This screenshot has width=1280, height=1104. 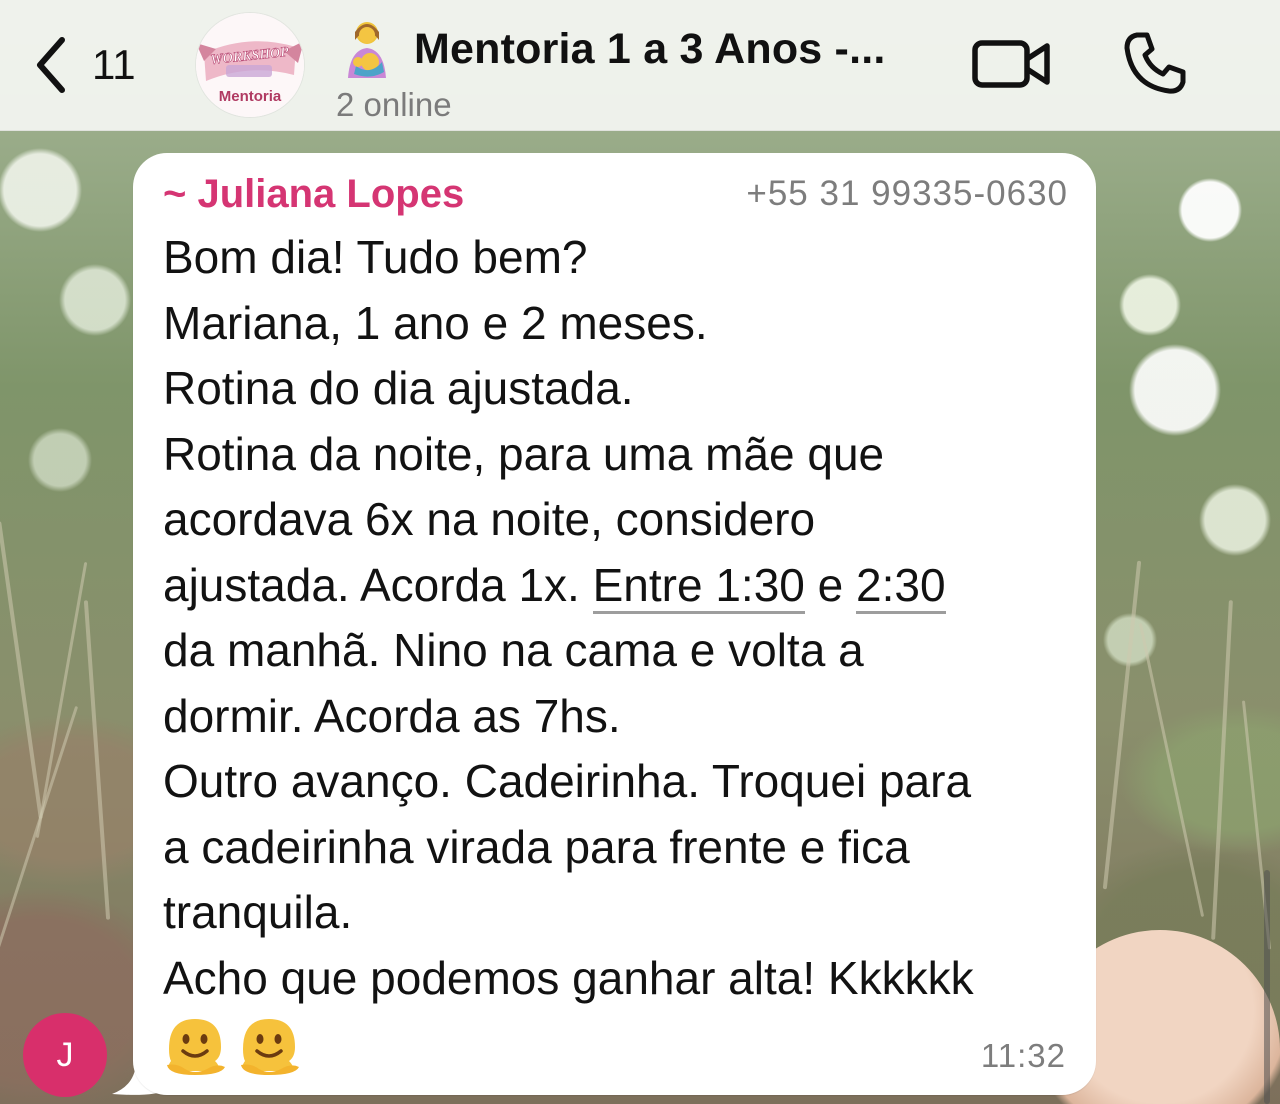 What do you see at coordinates (65, 1055) in the screenshot?
I see `sender-avatar: J` at bounding box center [65, 1055].